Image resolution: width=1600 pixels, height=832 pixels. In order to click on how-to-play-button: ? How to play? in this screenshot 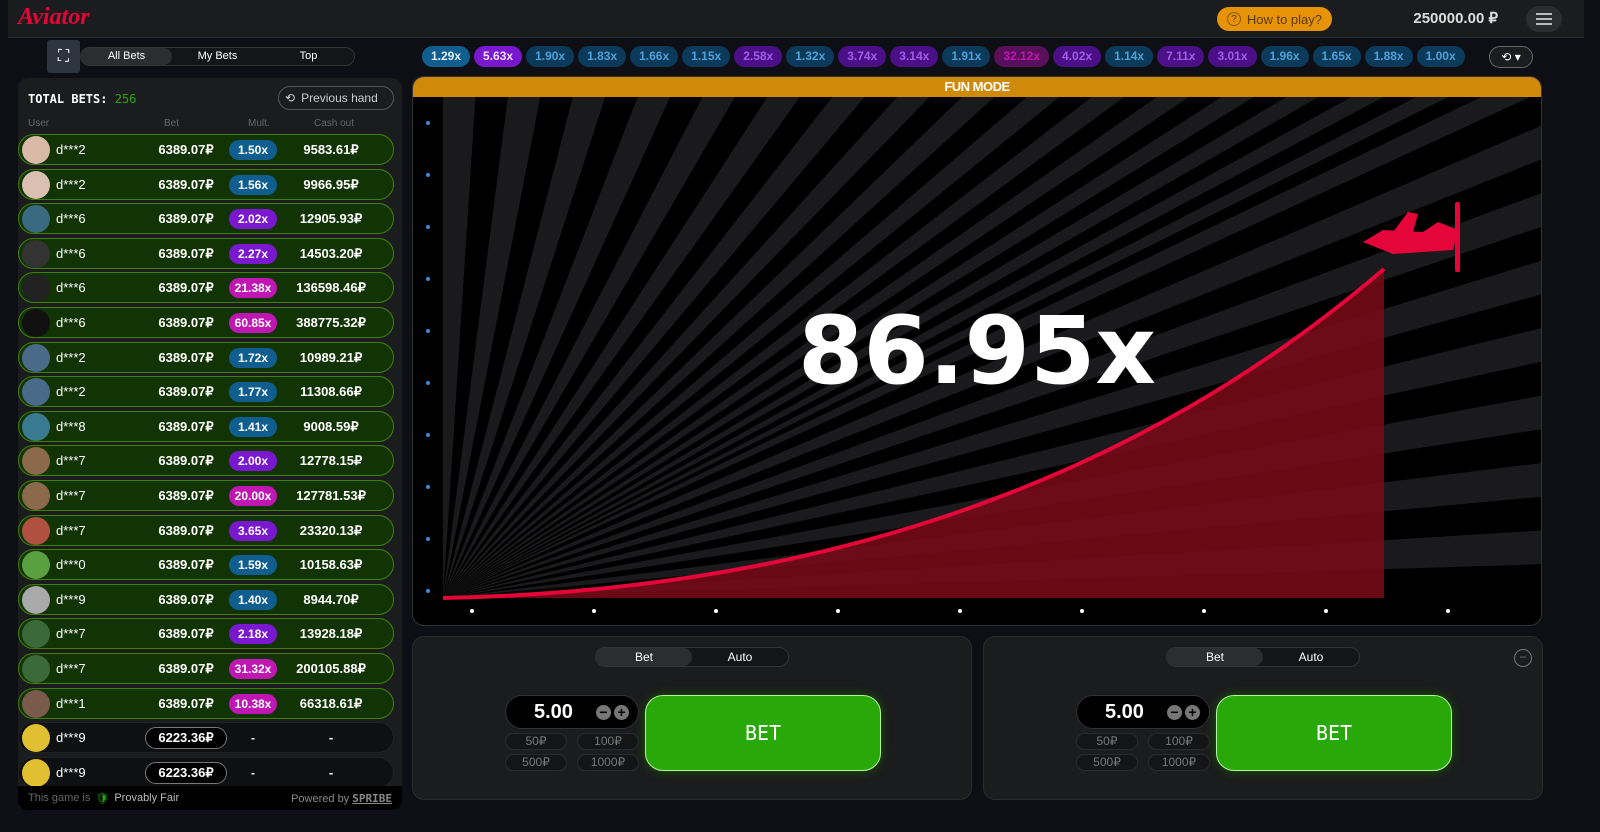, I will do `click(1274, 19)`.